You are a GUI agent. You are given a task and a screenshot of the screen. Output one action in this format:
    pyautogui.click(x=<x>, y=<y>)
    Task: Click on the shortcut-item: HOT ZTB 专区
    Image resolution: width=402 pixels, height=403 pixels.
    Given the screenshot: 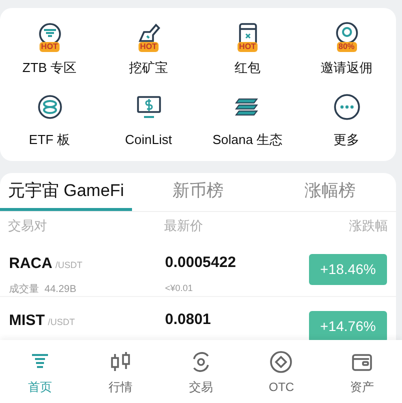 What is the action you would take?
    pyautogui.click(x=49, y=49)
    